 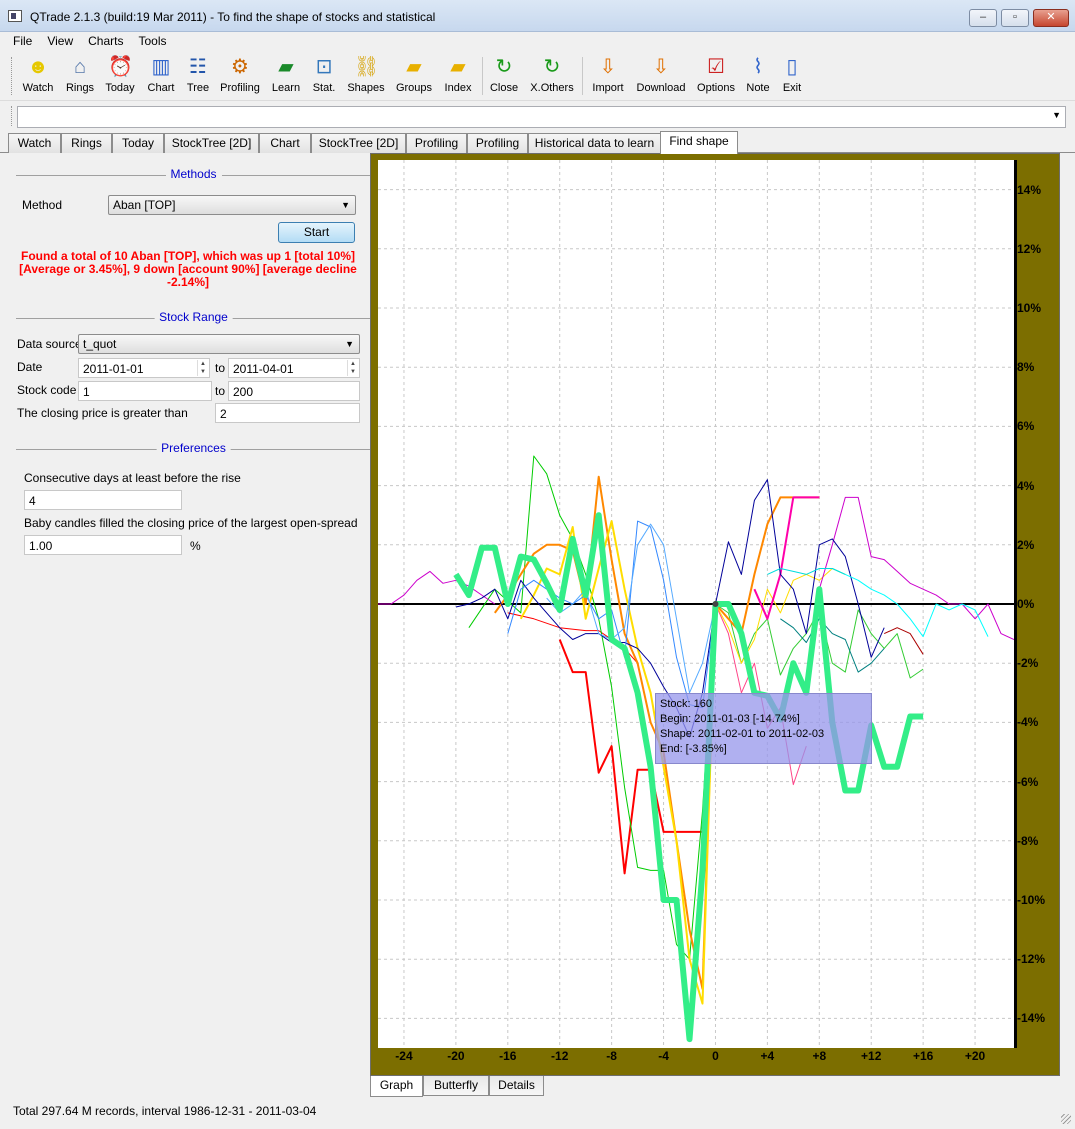 I want to click on toolbar-options-button: ☑ Options, so click(x=716, y=77).